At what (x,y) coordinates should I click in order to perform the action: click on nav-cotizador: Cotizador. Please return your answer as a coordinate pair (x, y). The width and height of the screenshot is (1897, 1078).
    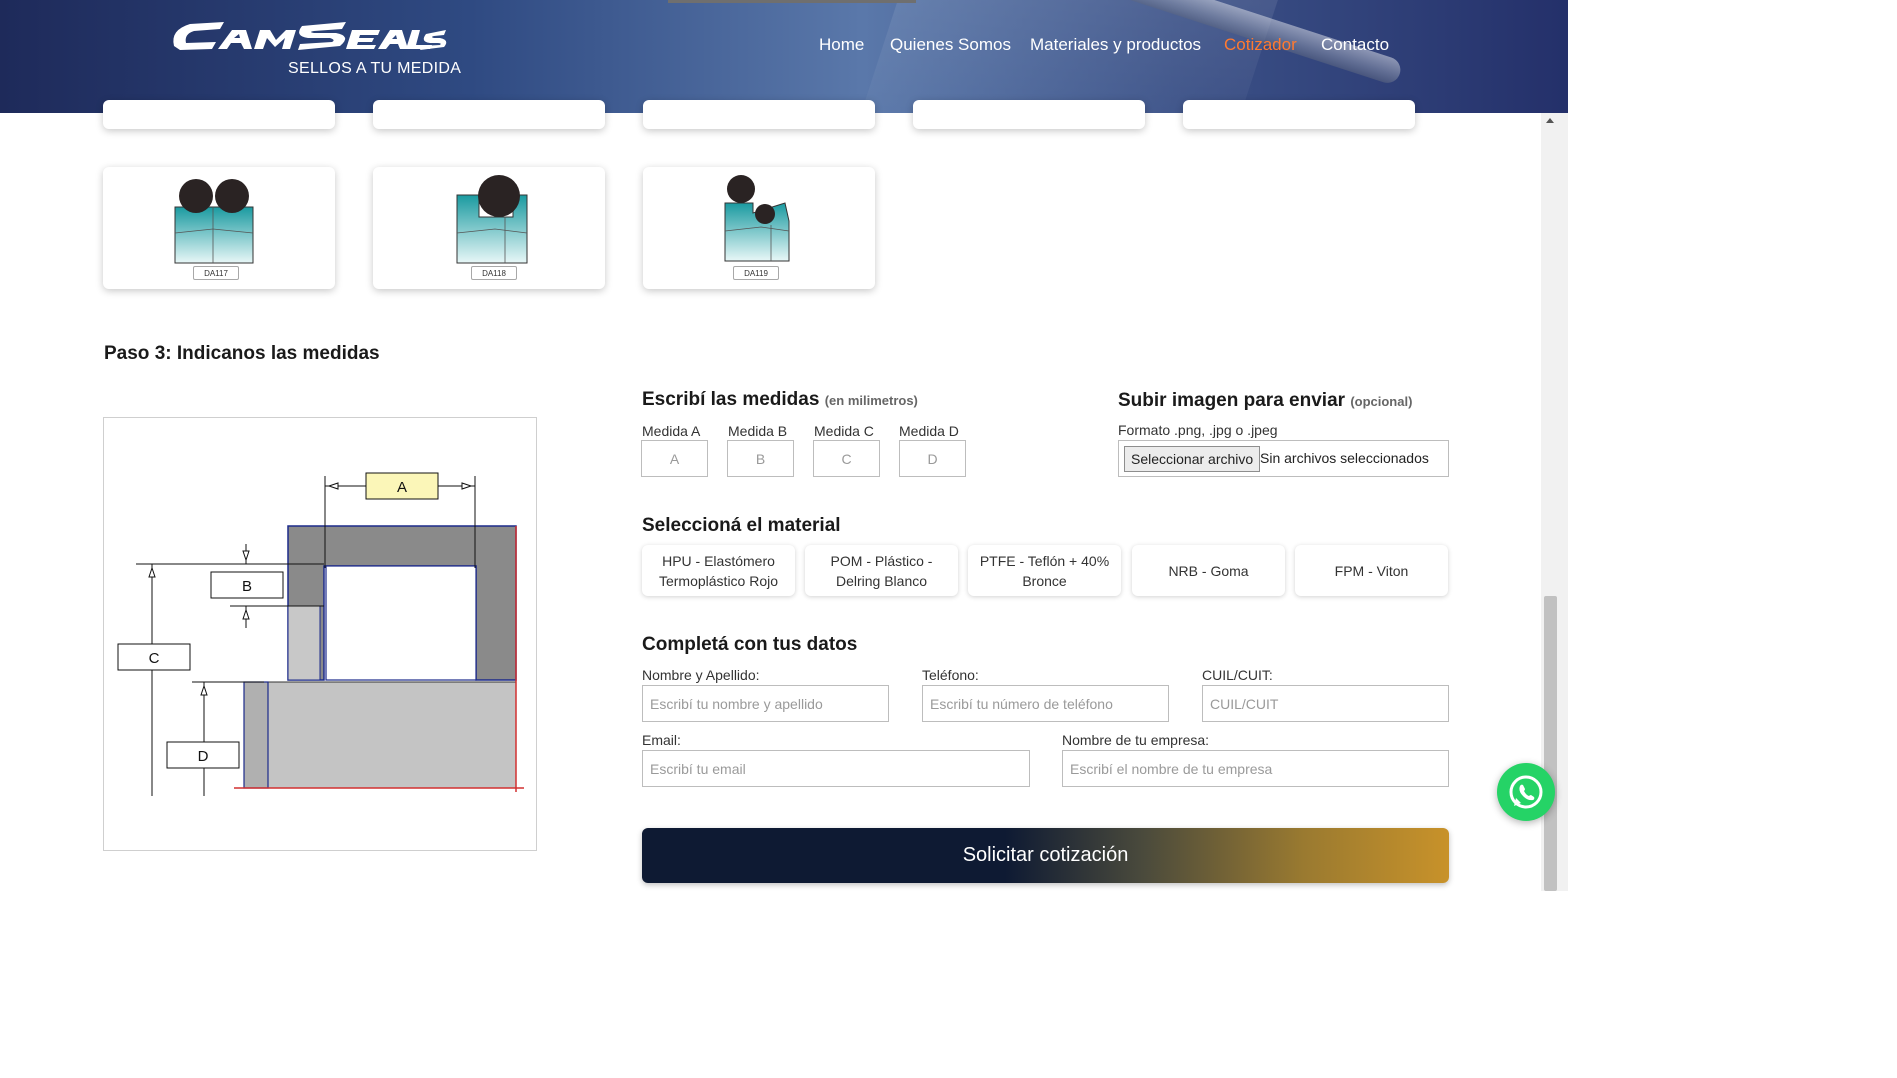
    Looking at the image, I should click on (1260, 46).